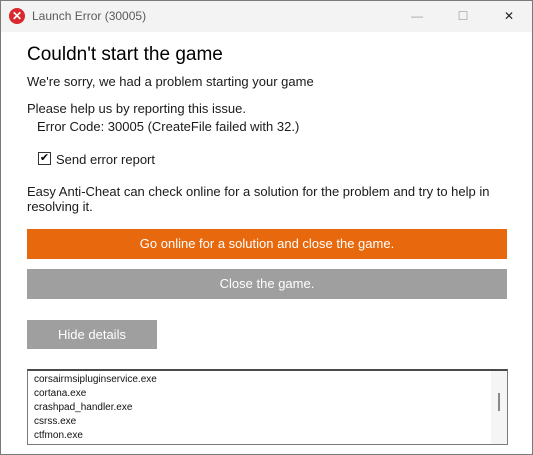  I want to click on send-error-report-checkbox: ✔, so click(44, 158).